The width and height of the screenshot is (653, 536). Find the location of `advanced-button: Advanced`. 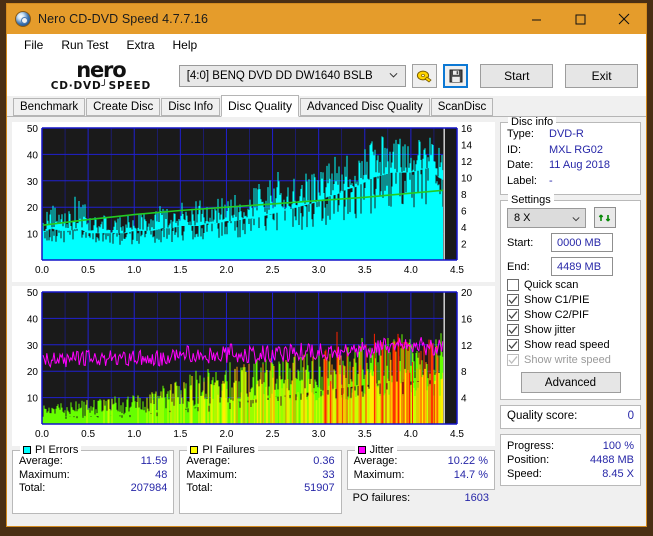

advanced-button: Advanced is located at coordinates (570, 382).